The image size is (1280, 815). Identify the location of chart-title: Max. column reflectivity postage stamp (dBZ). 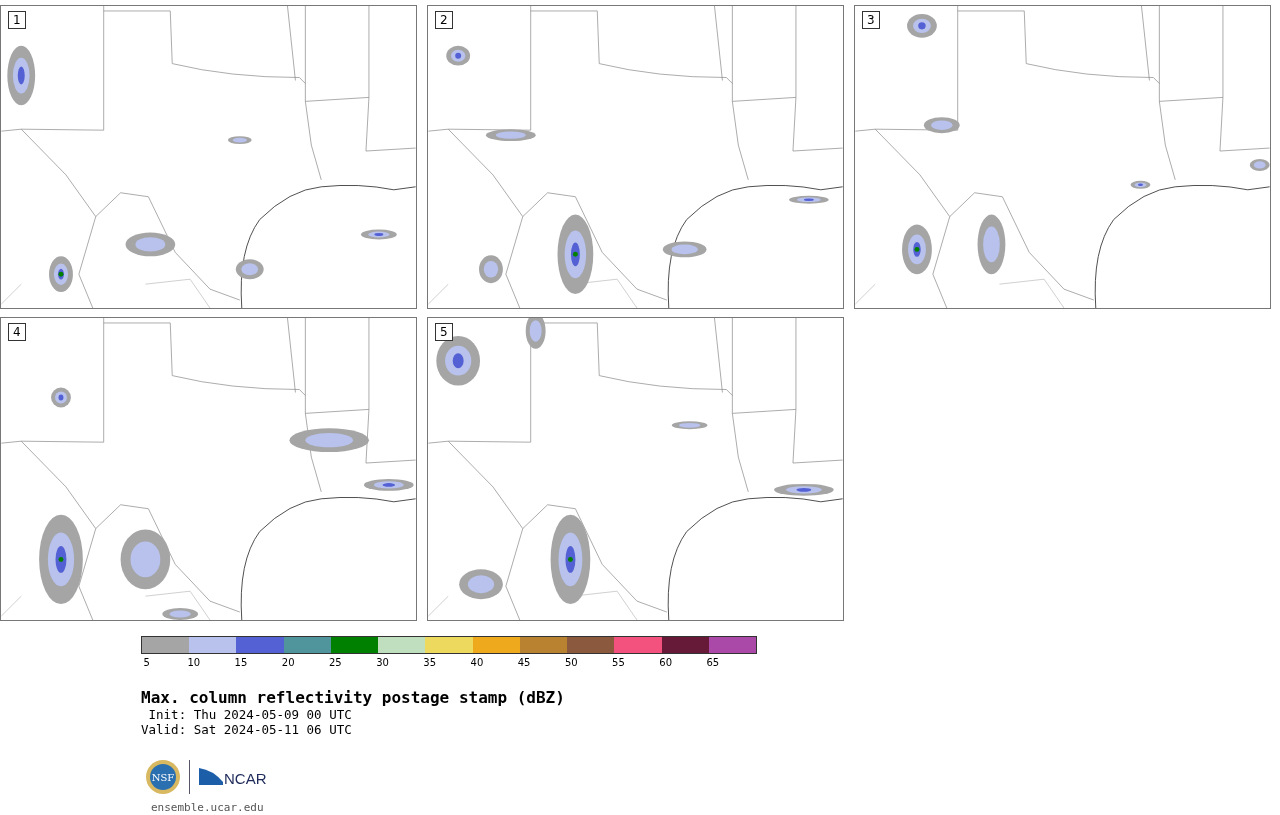
(353, 697).